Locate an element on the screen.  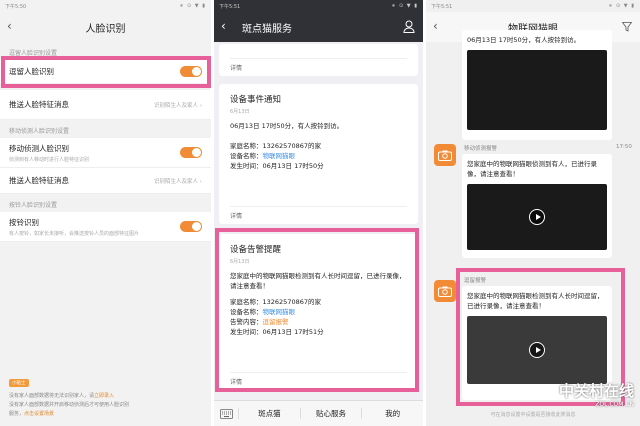
section-title-stay: 逗留人脸识别设置 is located at coordinates (33, 53).